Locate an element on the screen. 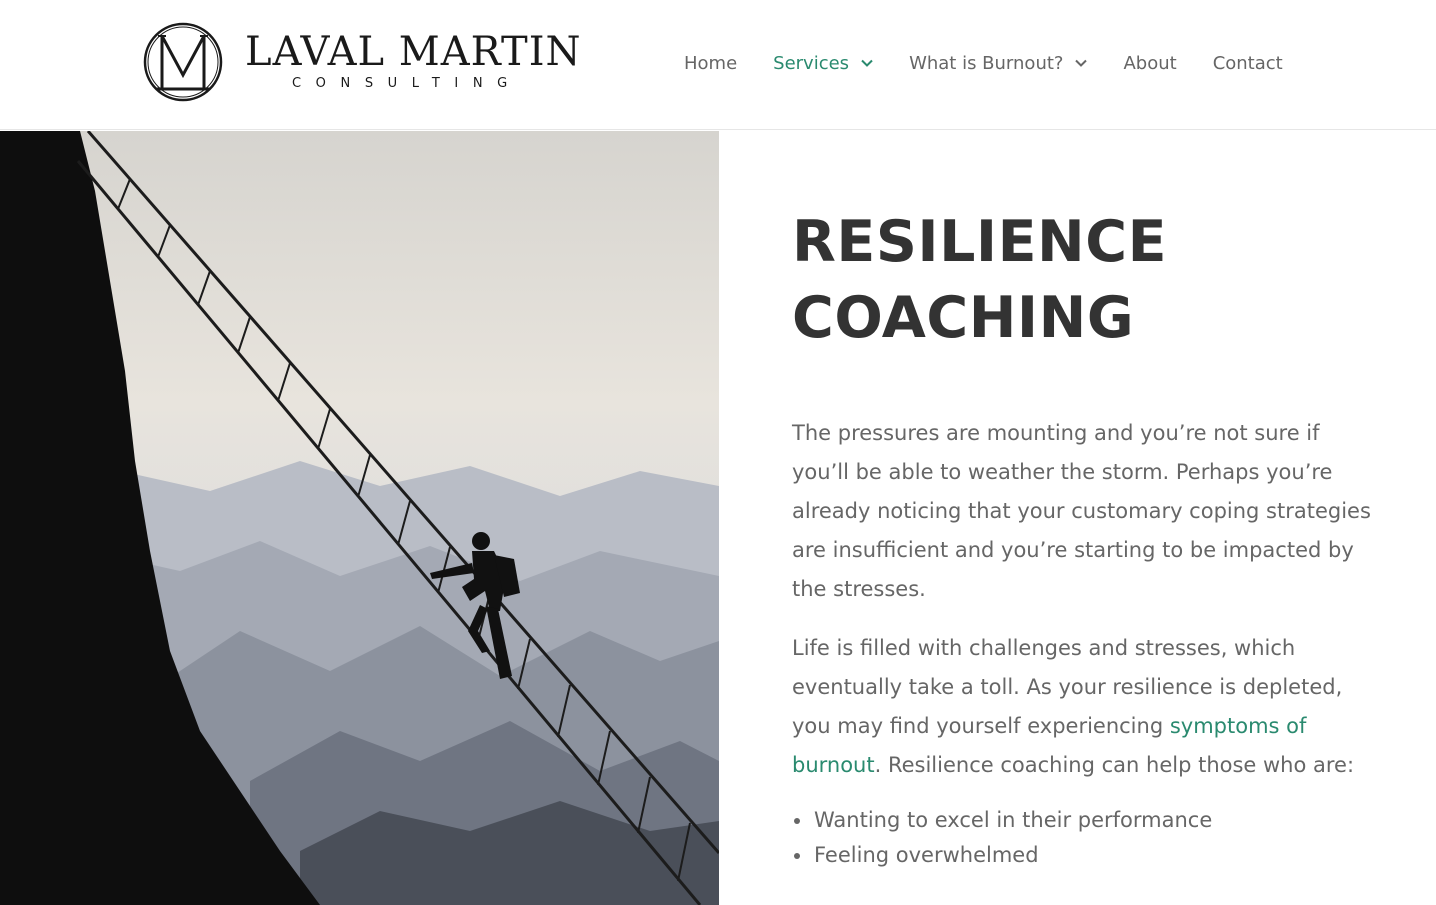  list-item-text: Feeling overwhelmed is located at coordinates (926, 855).